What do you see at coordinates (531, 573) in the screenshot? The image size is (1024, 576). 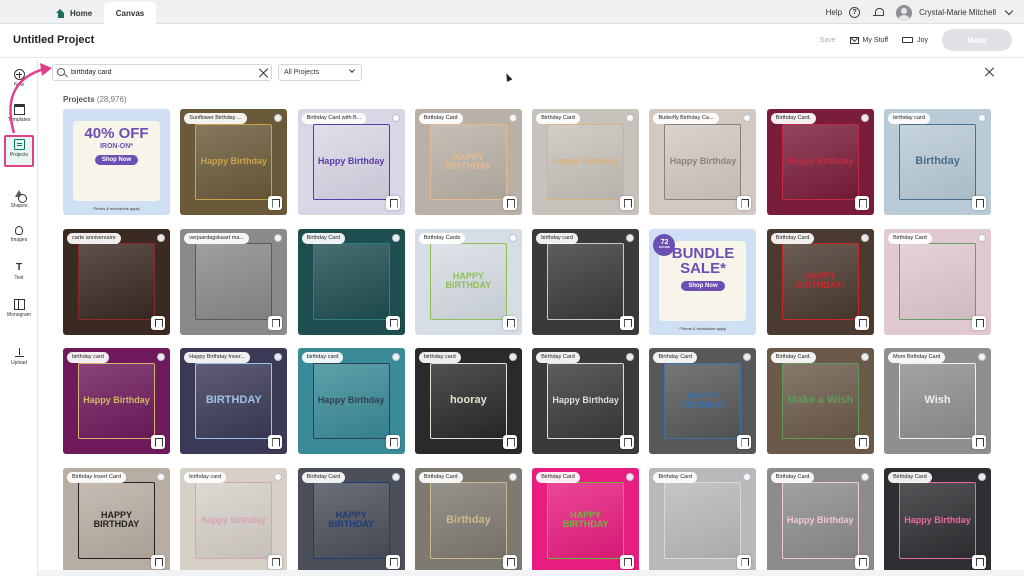 I see `bottom-bar` at bounding box center [531, 573].